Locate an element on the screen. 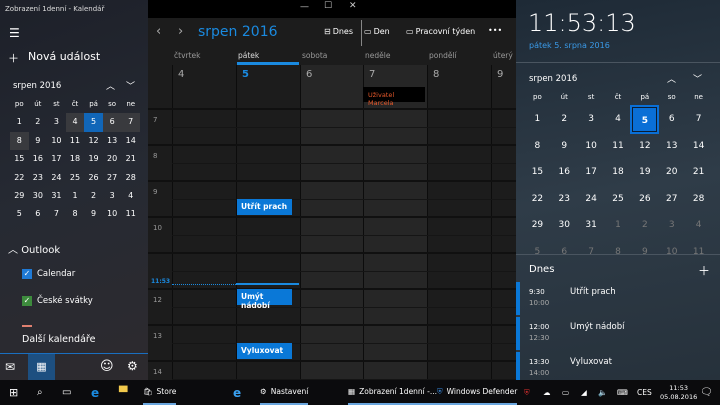  more-calendars-link: Další kalendáře is located at coordinates (58, 339).